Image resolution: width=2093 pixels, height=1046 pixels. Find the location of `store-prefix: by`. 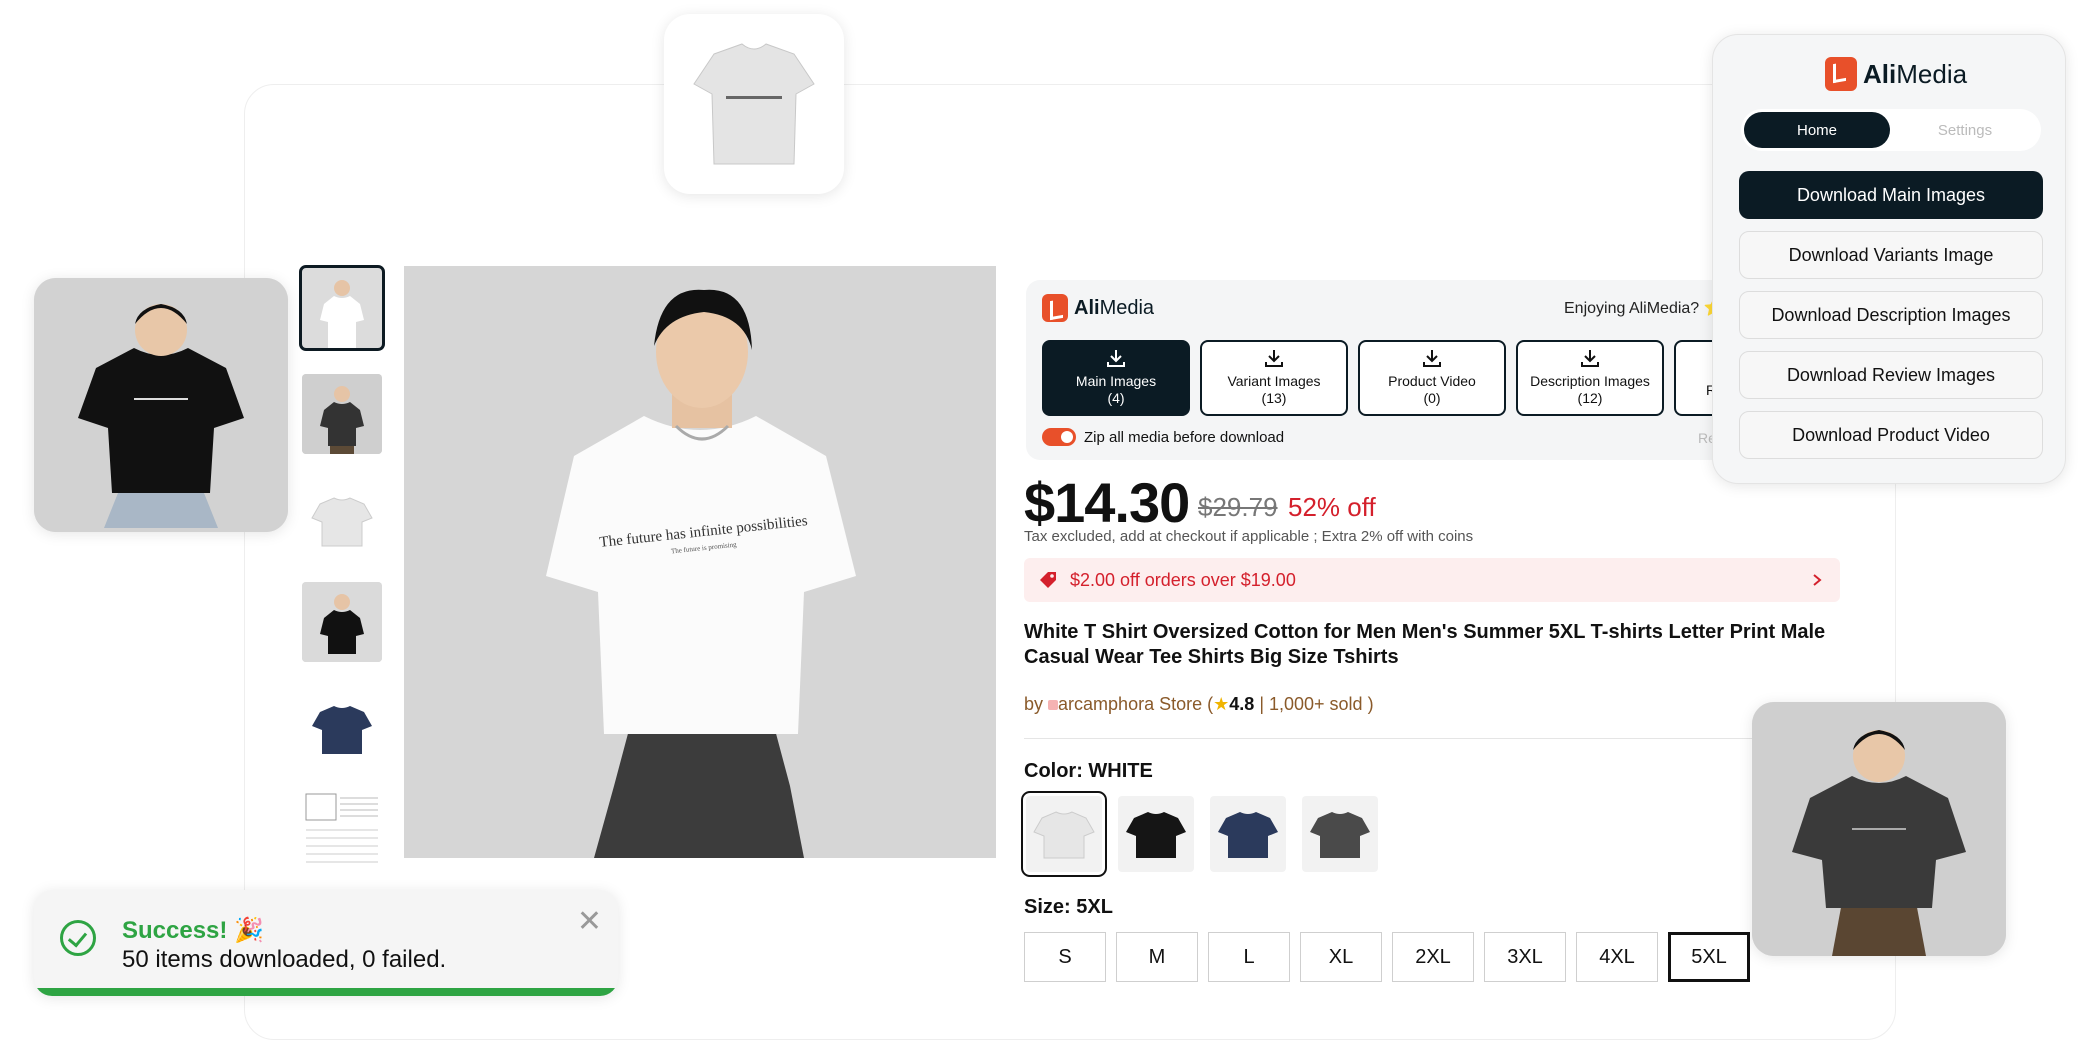

store-prefix: by is located at coordinates (1034, 704).